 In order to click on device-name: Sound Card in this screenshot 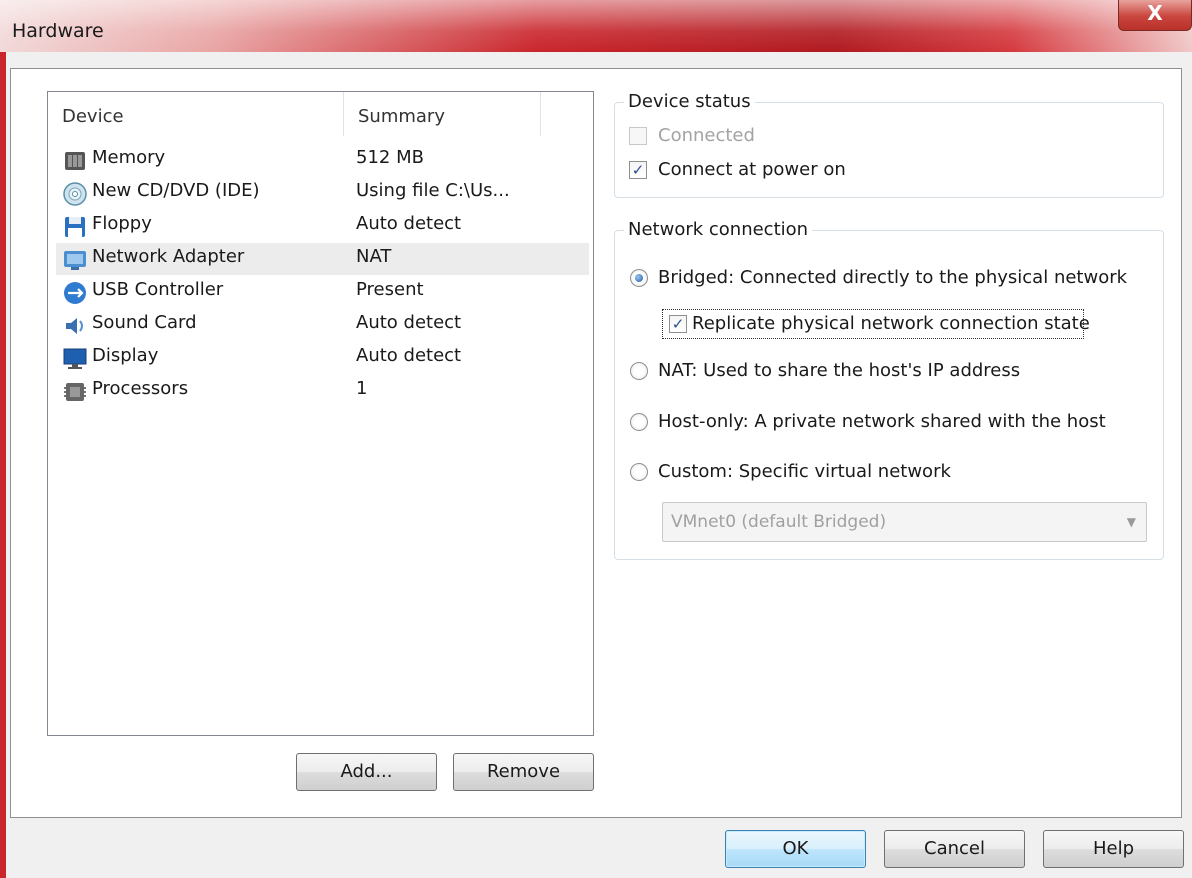, I will do `click(144, 322)`.